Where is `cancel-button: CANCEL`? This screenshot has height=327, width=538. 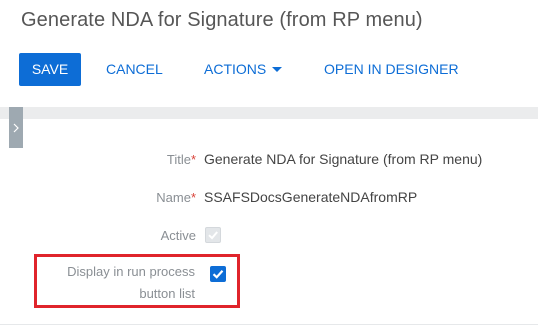 cancel-button: CANCEL is located at coordinates (134, 69).